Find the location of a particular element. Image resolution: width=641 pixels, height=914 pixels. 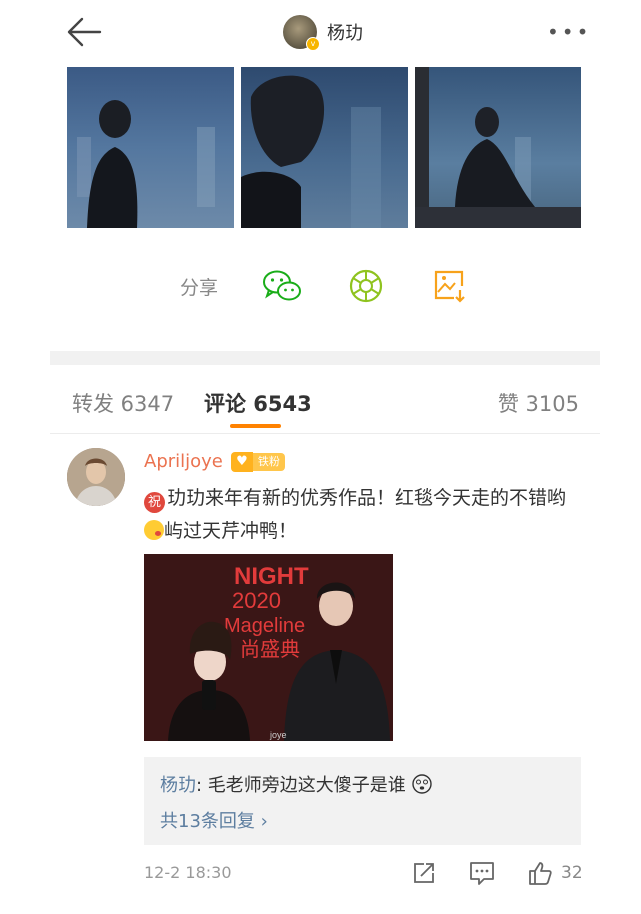

save-image-button is located at coordinates (450, 286).